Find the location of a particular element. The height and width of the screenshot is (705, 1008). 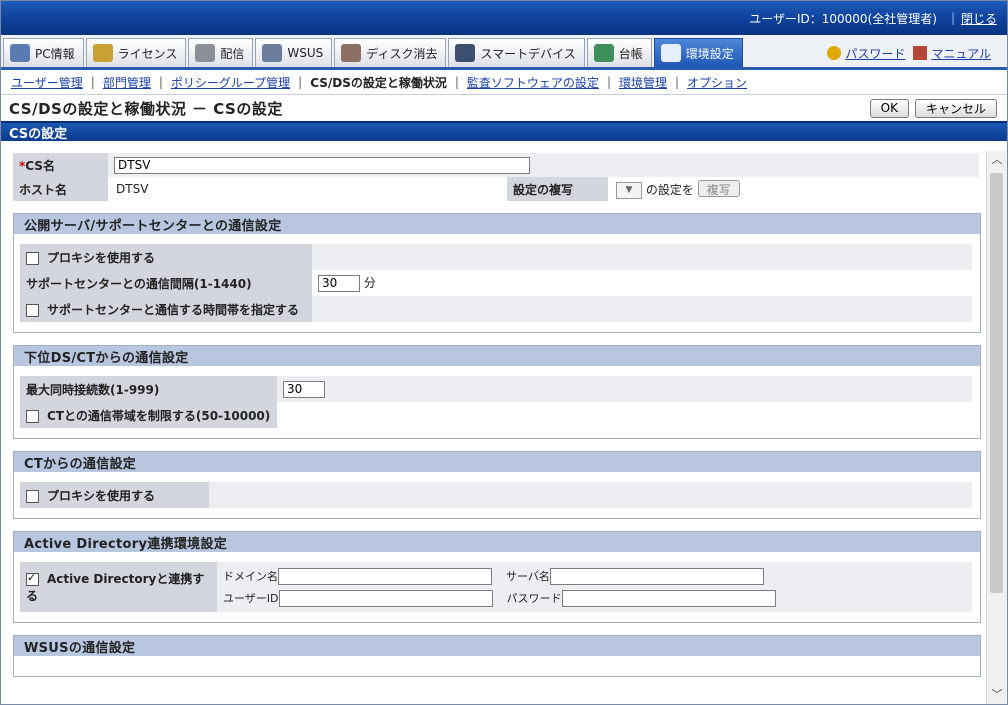

subnav-item: 監査ソフトウェアの設定 is located at coordinates (533, 82).